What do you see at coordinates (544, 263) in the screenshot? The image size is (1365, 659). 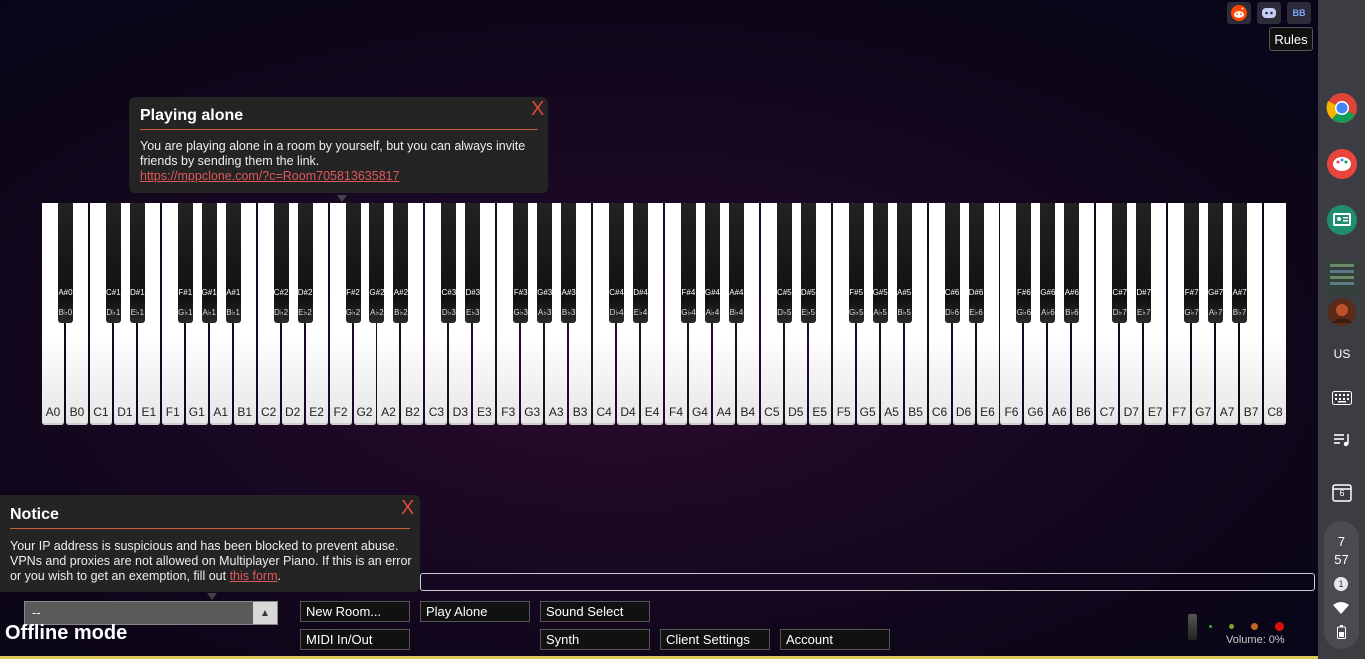 I see `piano-black-key: G#3 A♭3` at bounding box center [544, 263].